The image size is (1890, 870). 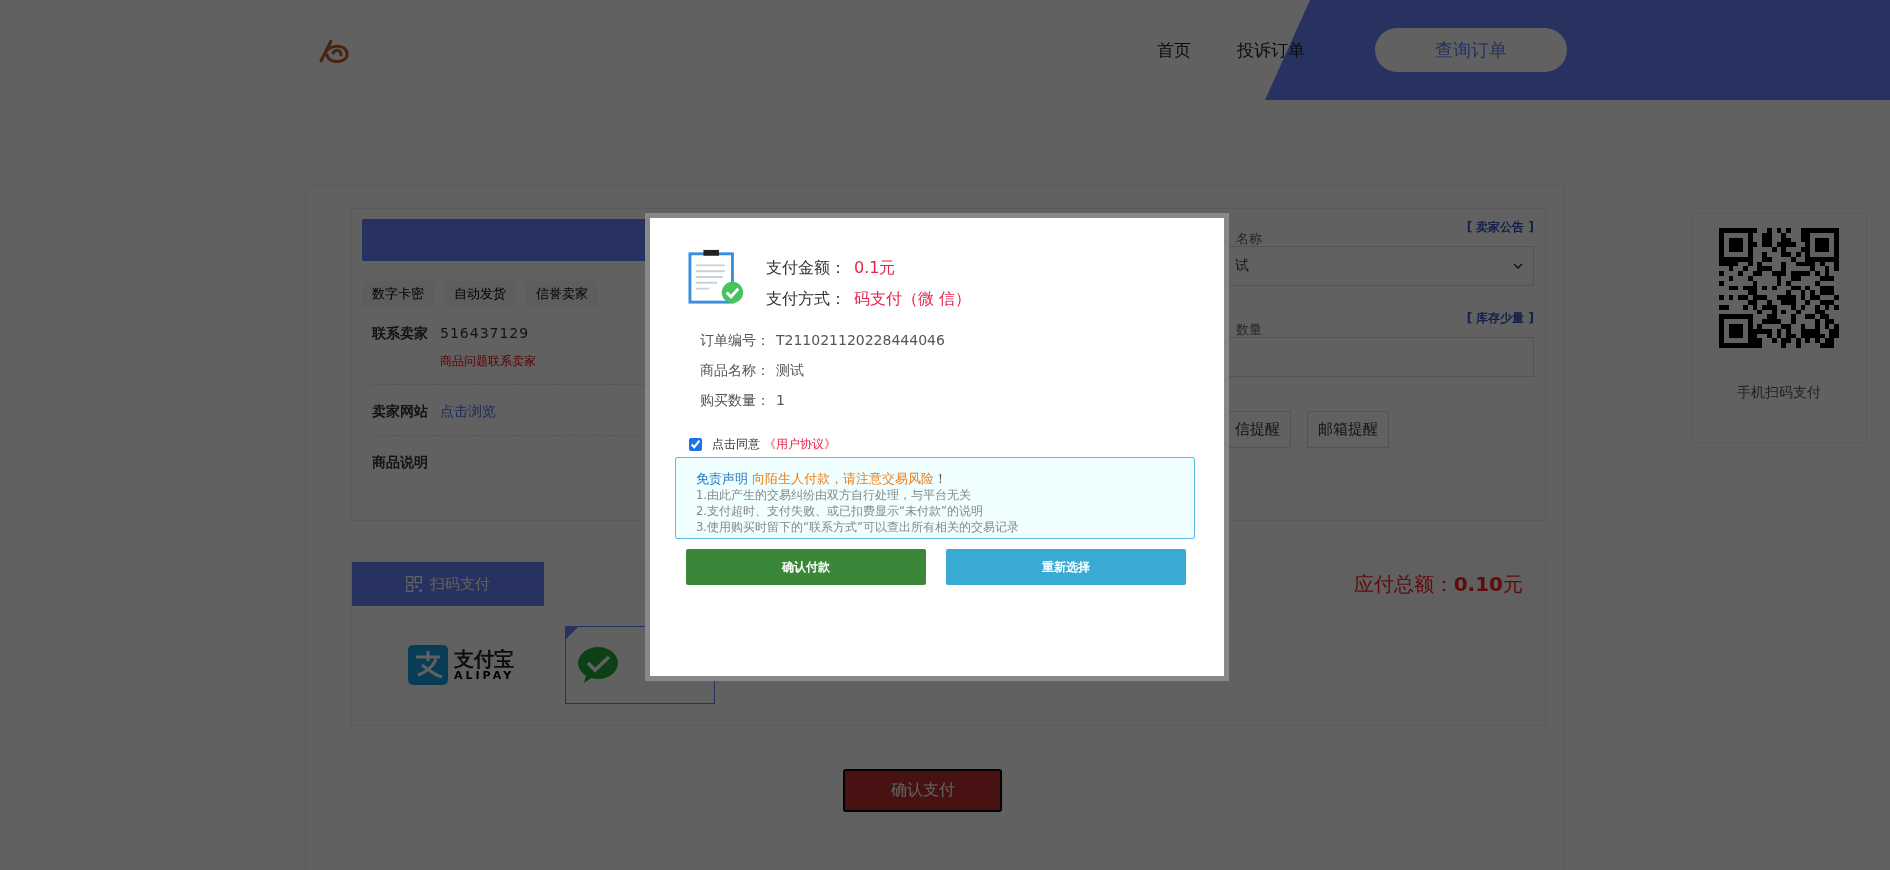 What do you see at coordinates (695, 444) in the screenshot?
I see `agree-checkbox` at bounding box center [695, 444].